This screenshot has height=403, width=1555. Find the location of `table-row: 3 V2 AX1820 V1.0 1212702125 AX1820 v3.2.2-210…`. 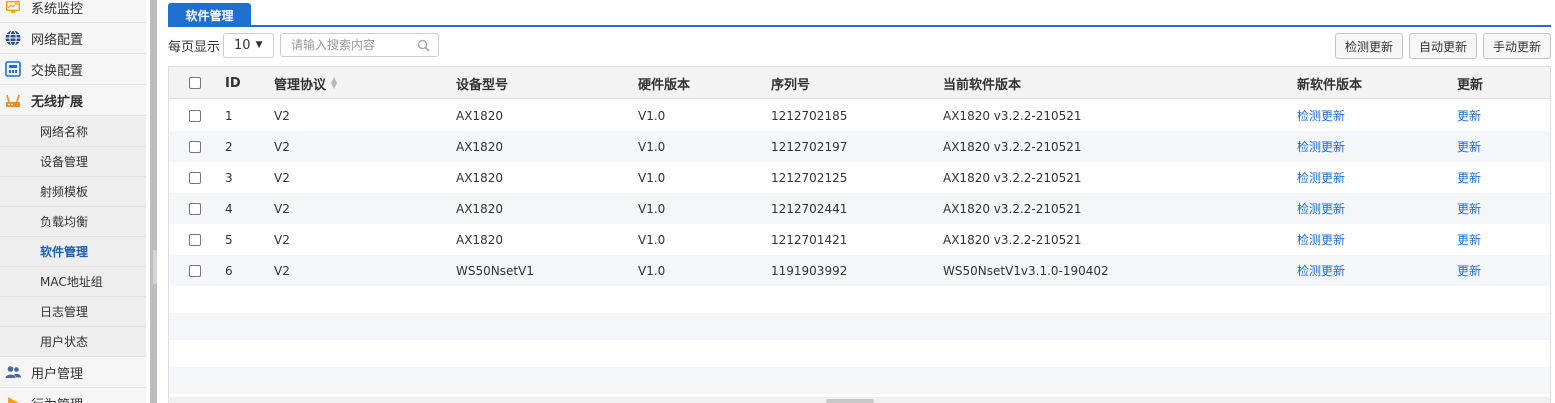

table-row: 3 V2 AX1820 V1.0 1212702125 AX1820 v3.2.2-210… is located at coordinates (859, 177).